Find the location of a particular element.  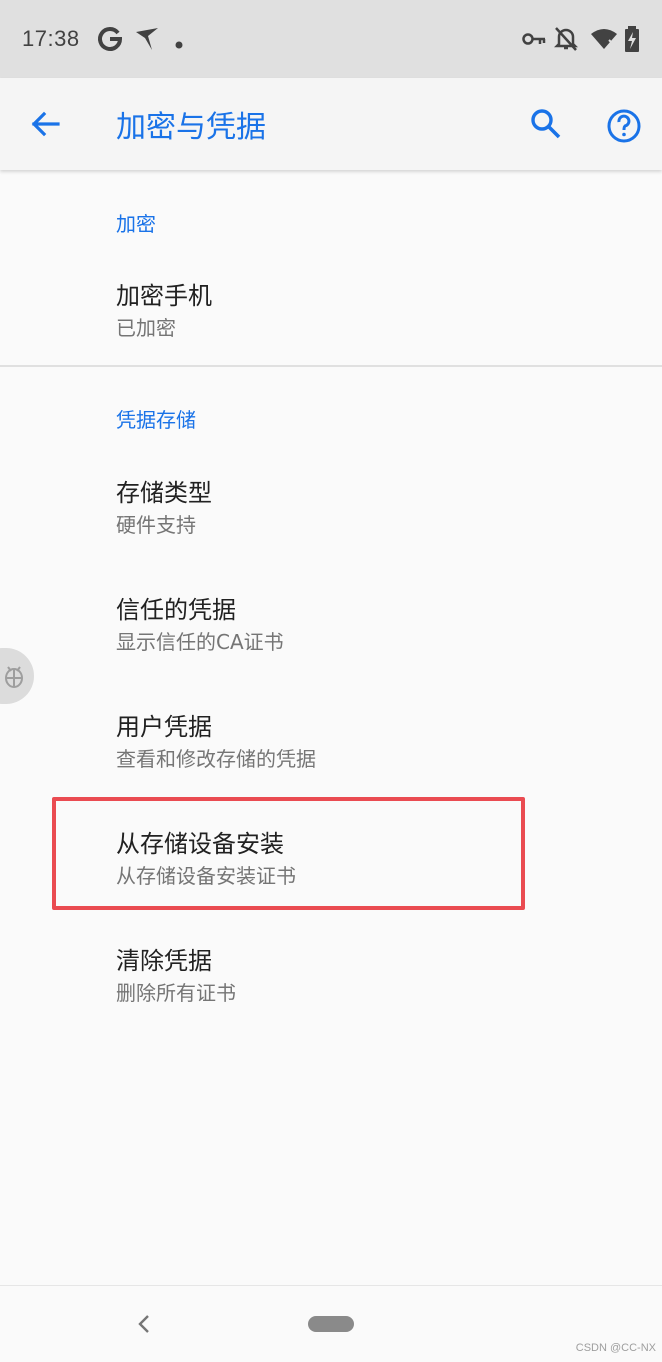

search-icon is located at coordinates (546, 124).